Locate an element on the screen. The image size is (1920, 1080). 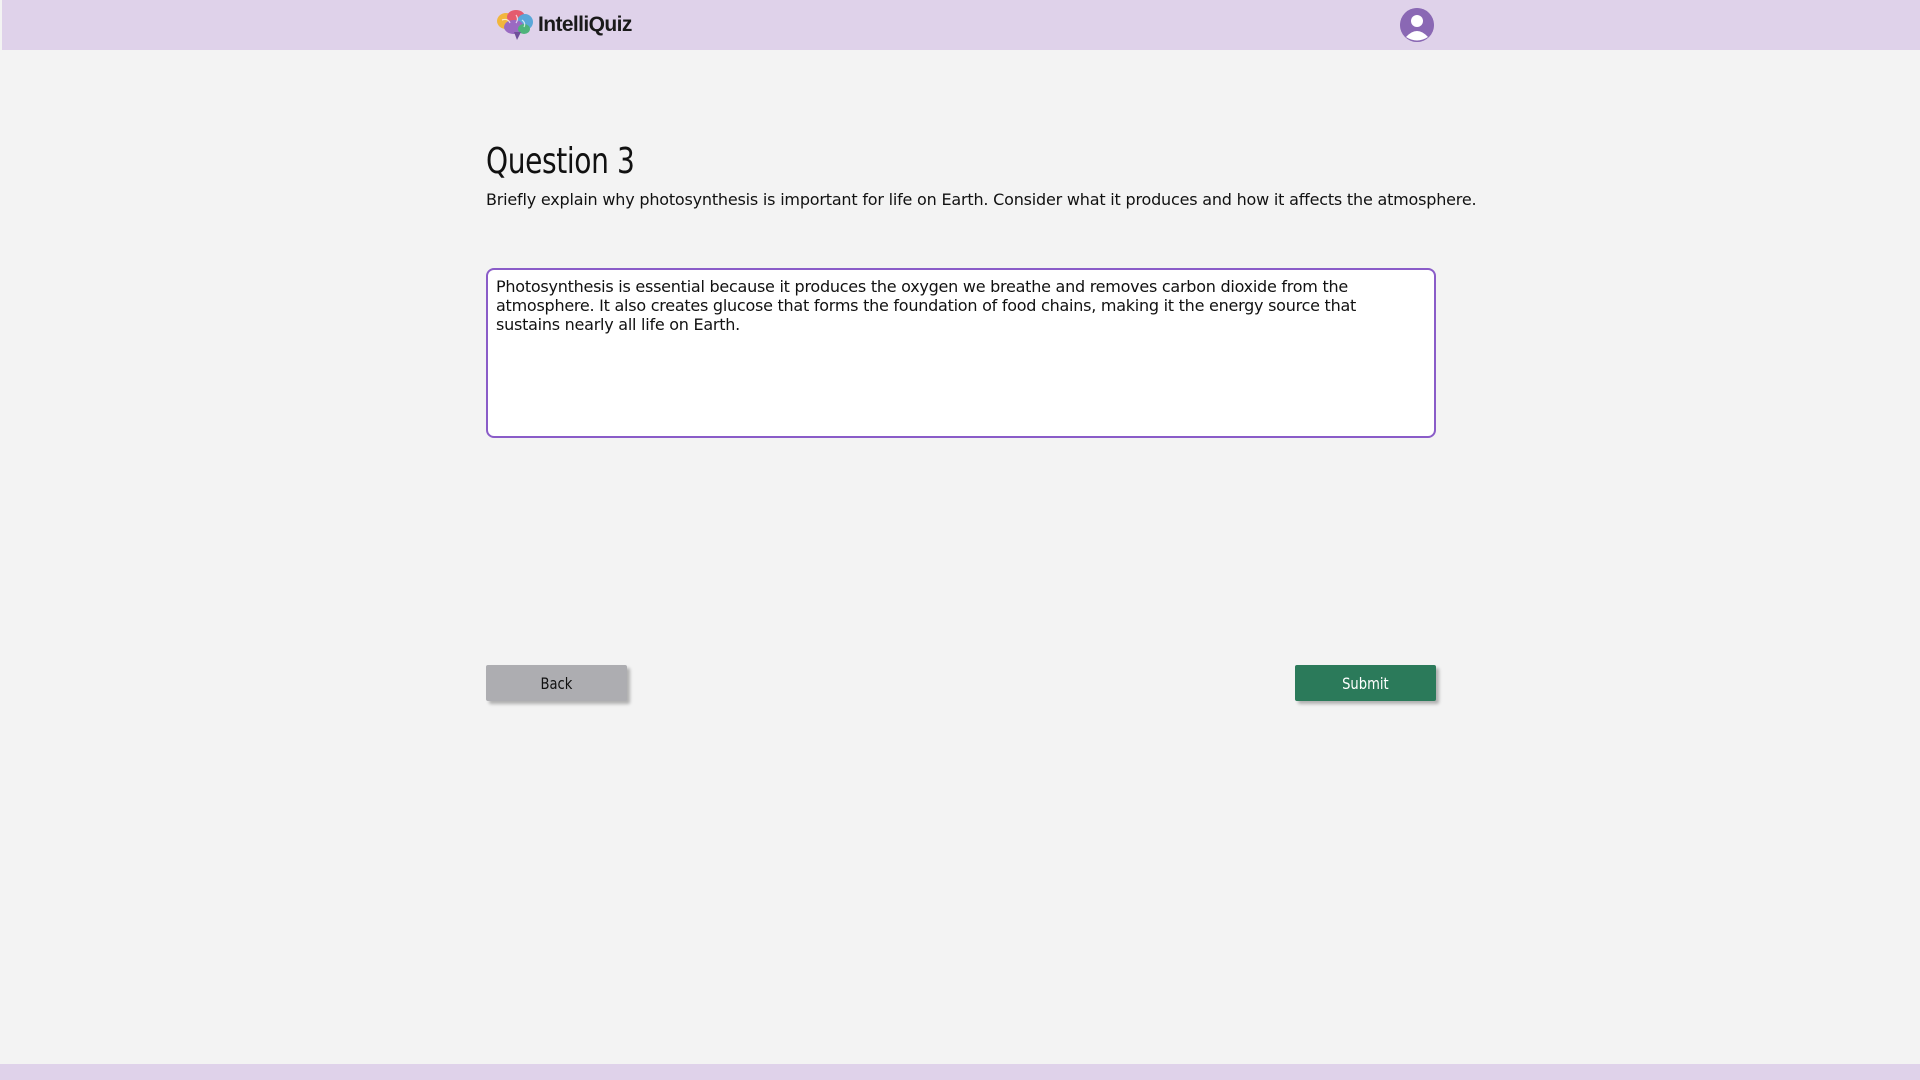
brand-logo-link: IntelliQuiz is located at coordinates (563, 25).